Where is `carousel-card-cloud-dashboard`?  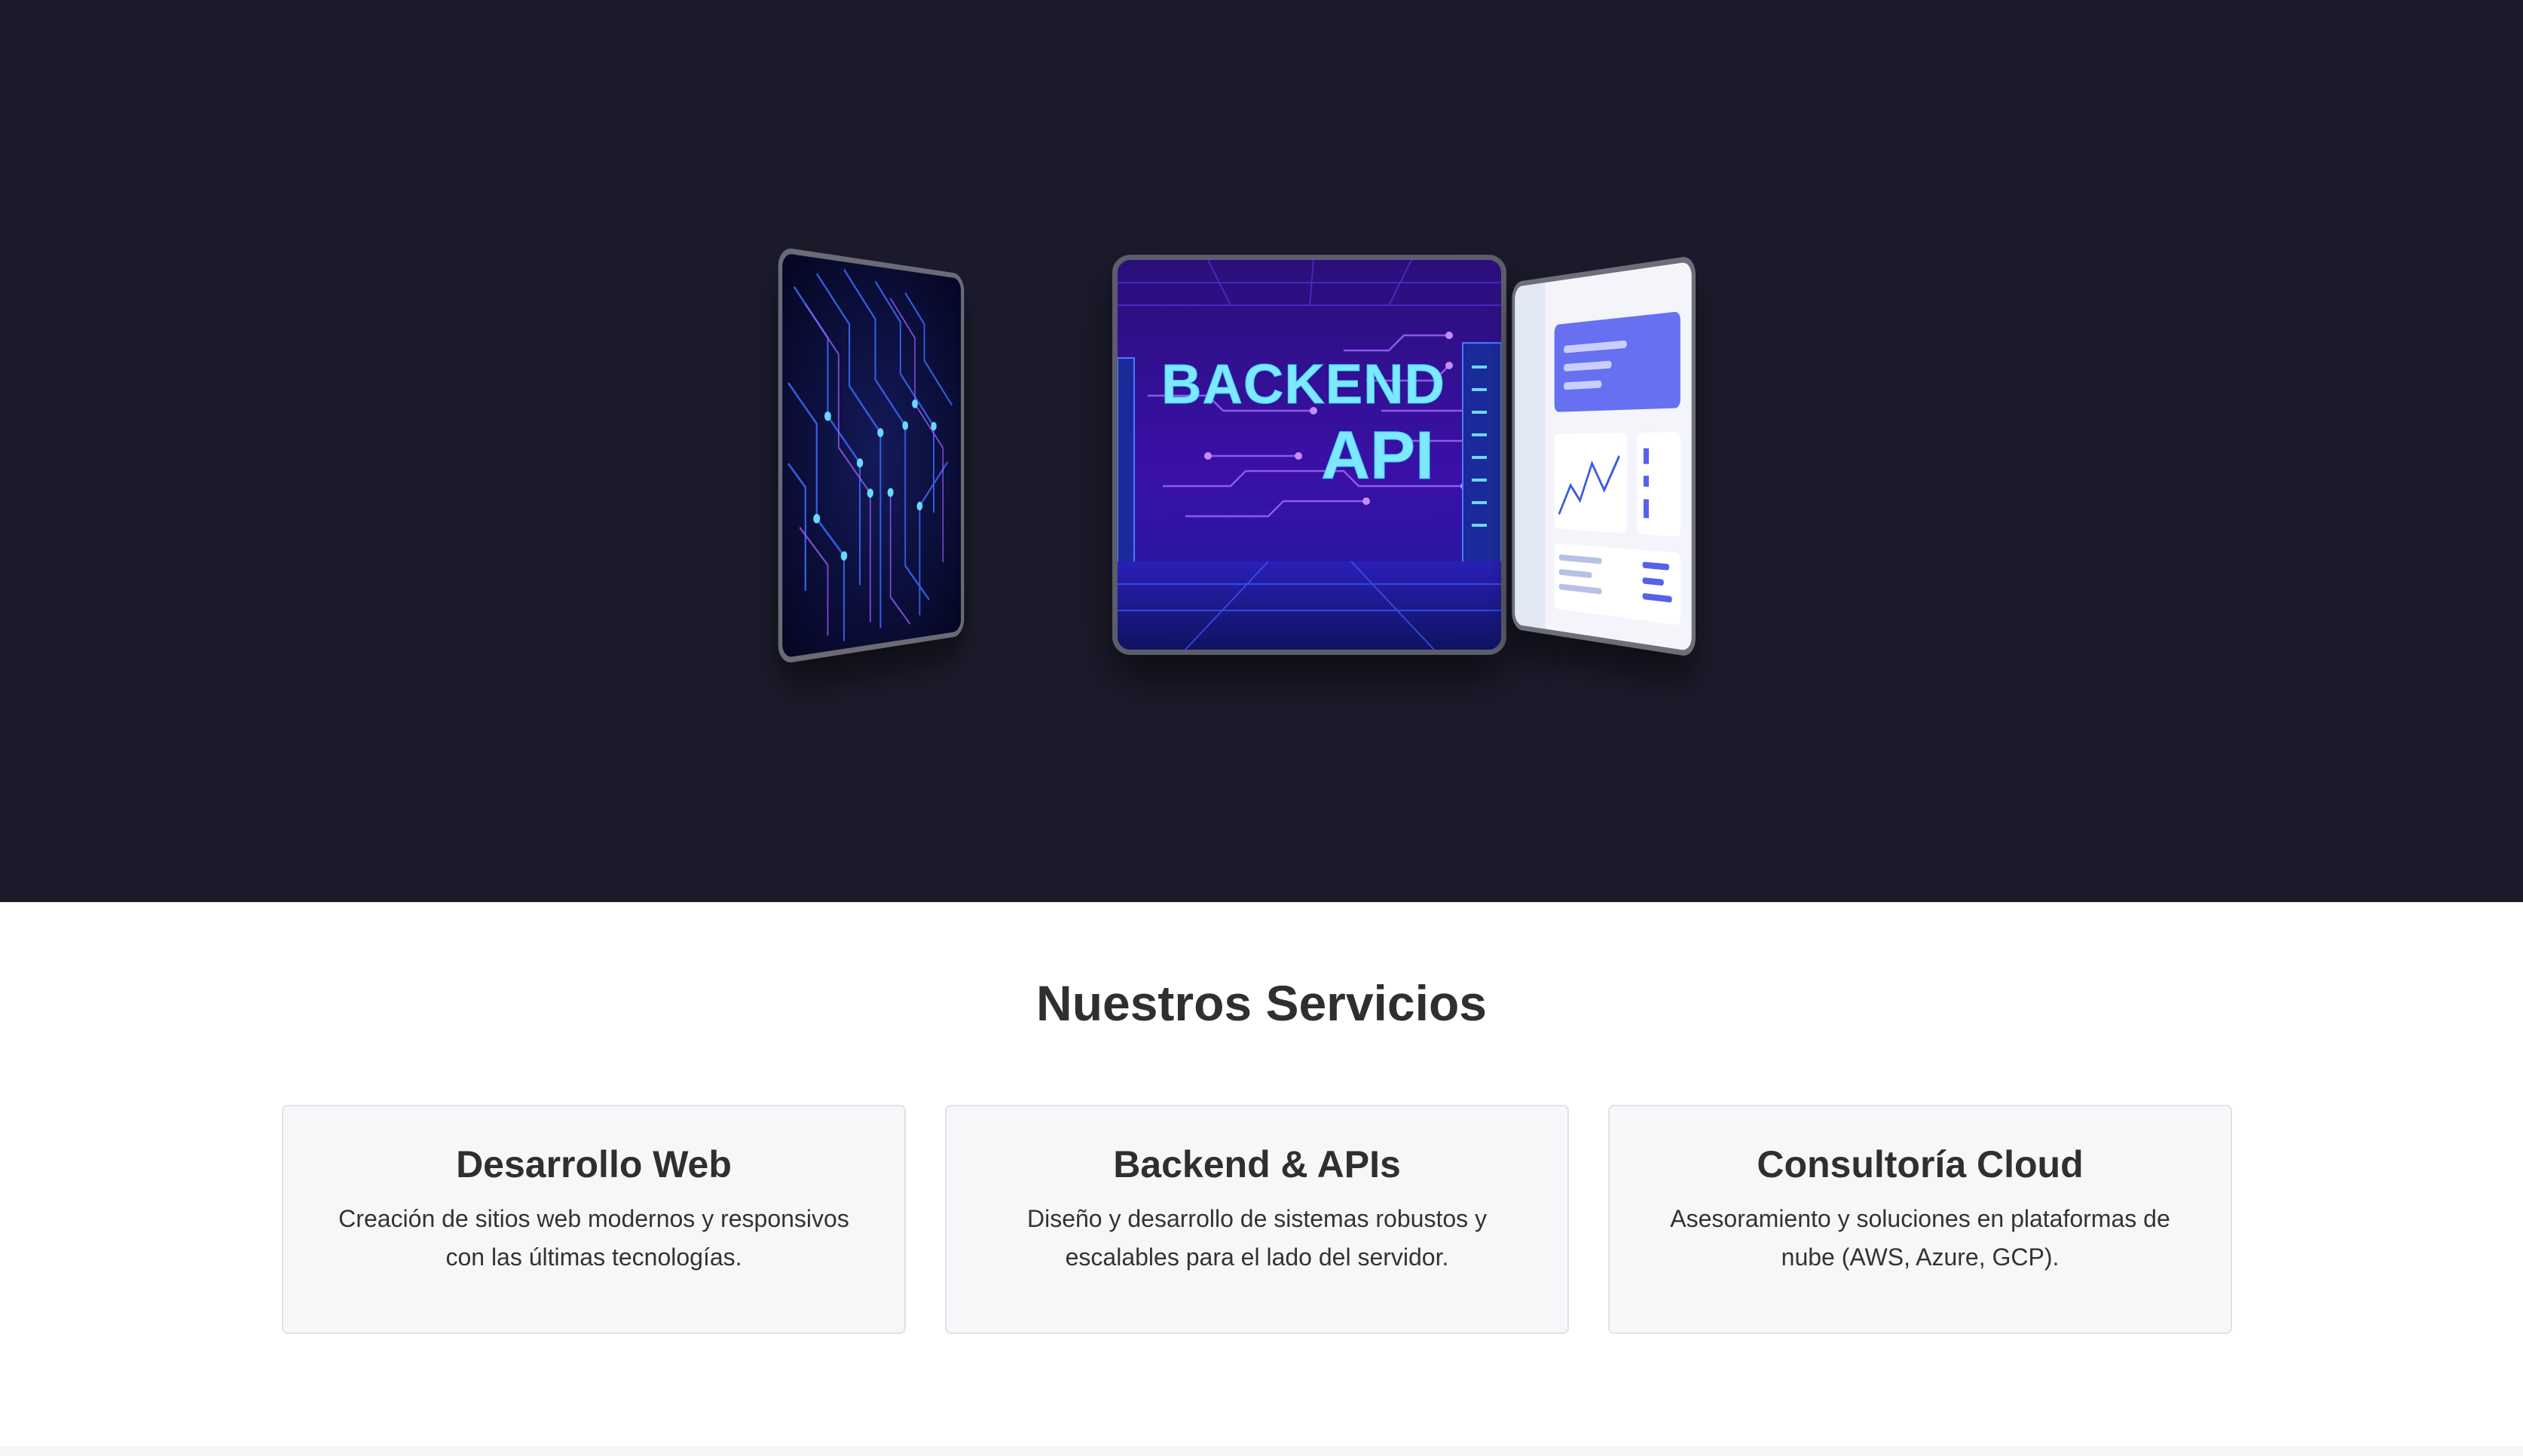
carousel-card-cloud-dashboard is located at coordinates (1604, 457).